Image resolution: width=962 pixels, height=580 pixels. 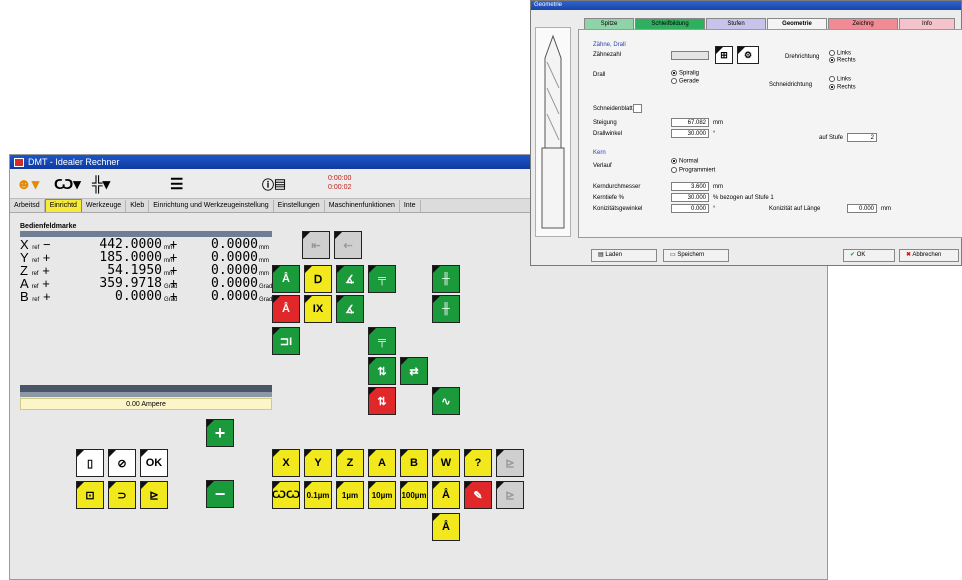 I want to click on drill-button: ⊐I, so click(x=286, y=341).